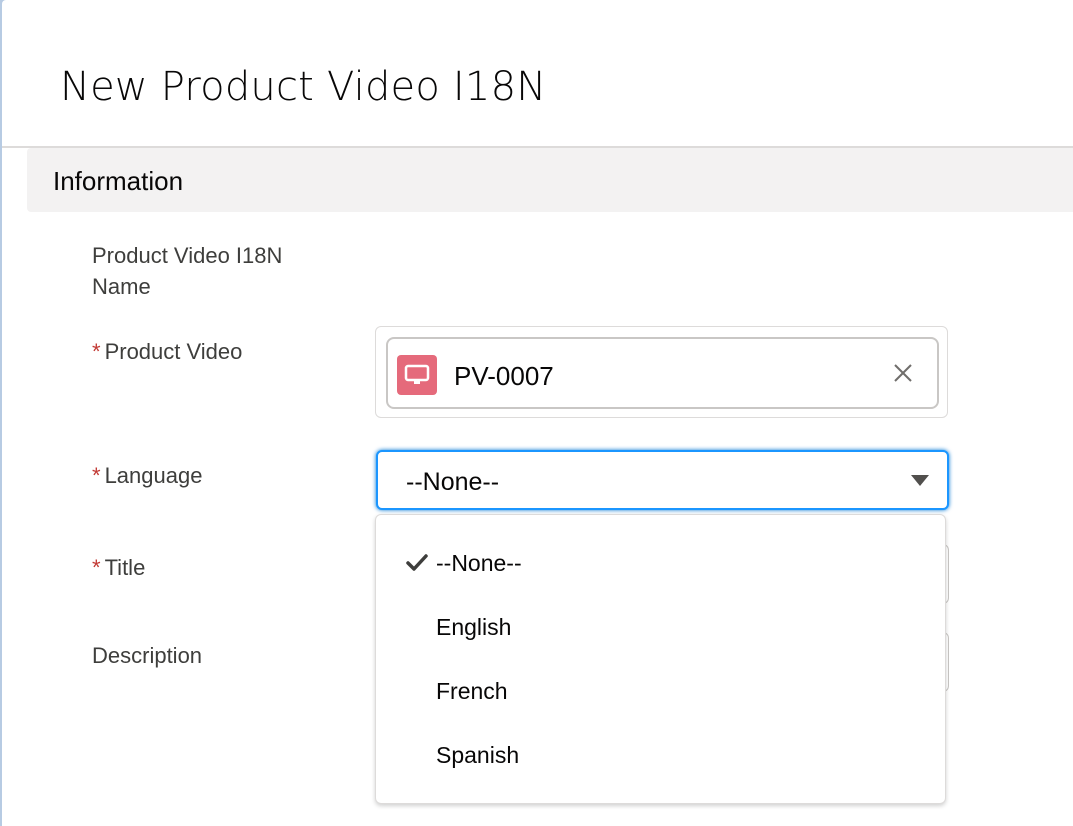 This screenshot has height=826, width=1073. I want to click on product-video-lookup: PV-0007, so click(661, 372).